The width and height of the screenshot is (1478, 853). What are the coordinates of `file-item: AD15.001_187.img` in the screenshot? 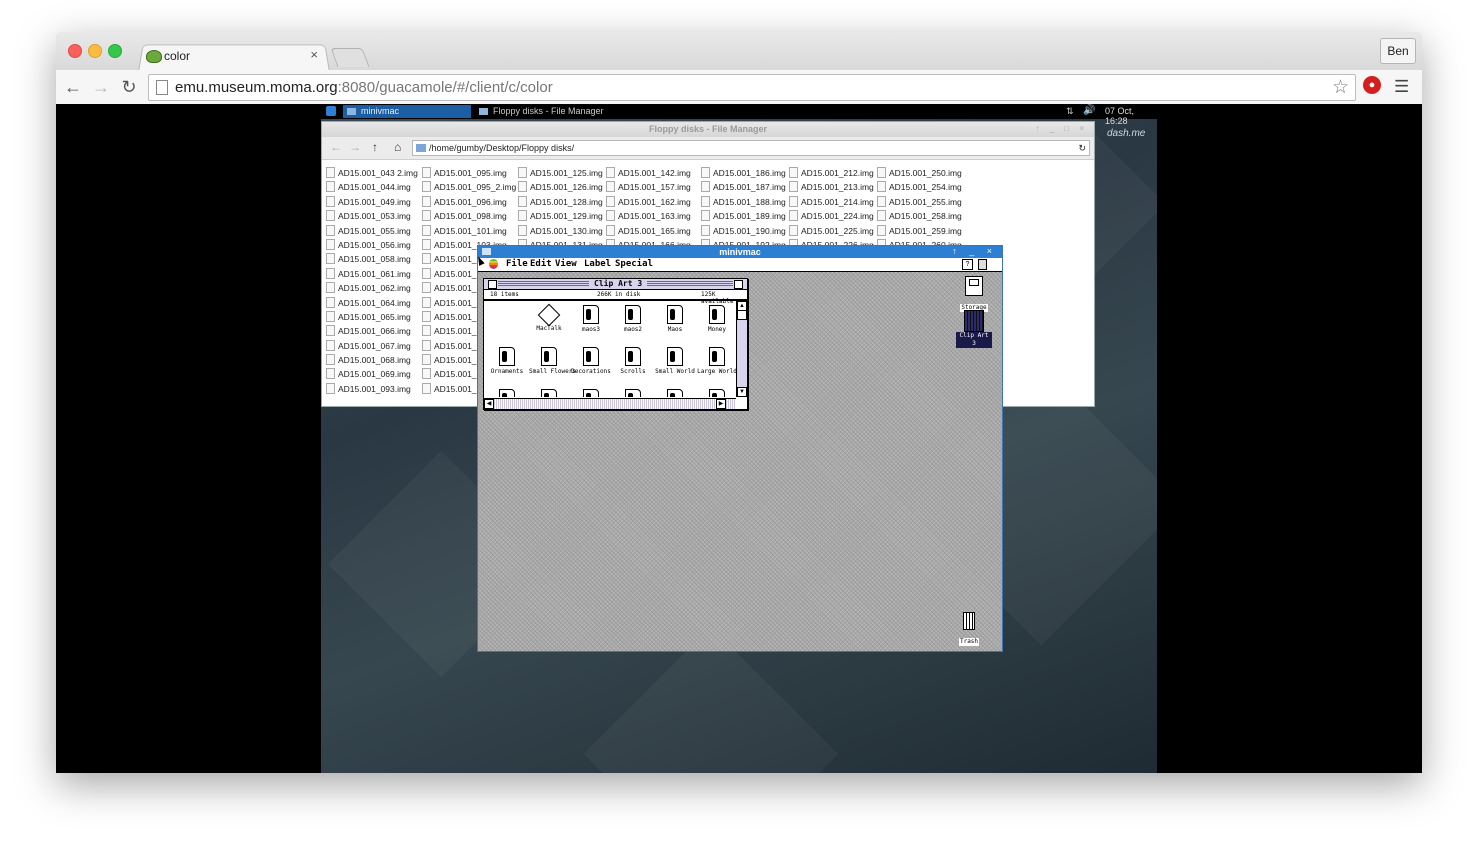 It's located at (743, 187).